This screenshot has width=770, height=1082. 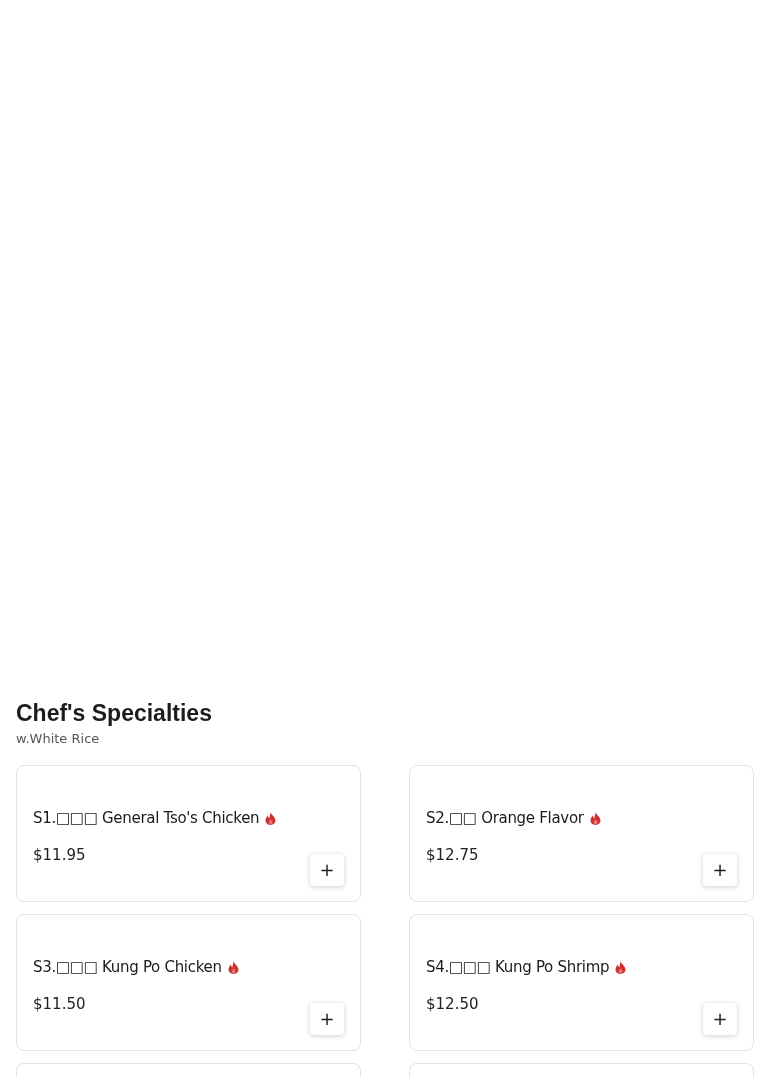 What do you see at coordinates (518, 967) in the screenshot?
I see `dish-name: S4.□□□ Kung Po Shrimp` at bounding box center [518, 967].